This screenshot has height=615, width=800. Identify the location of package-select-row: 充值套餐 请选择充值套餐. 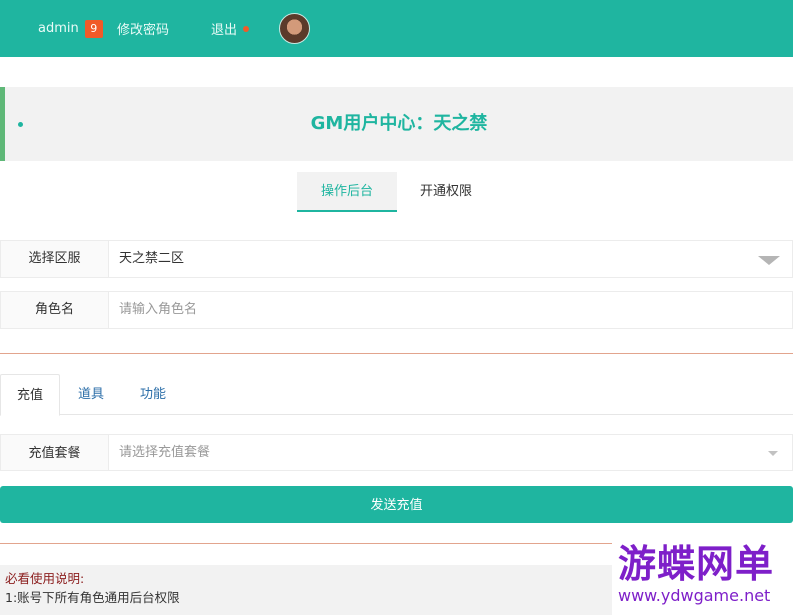
(396, 452).